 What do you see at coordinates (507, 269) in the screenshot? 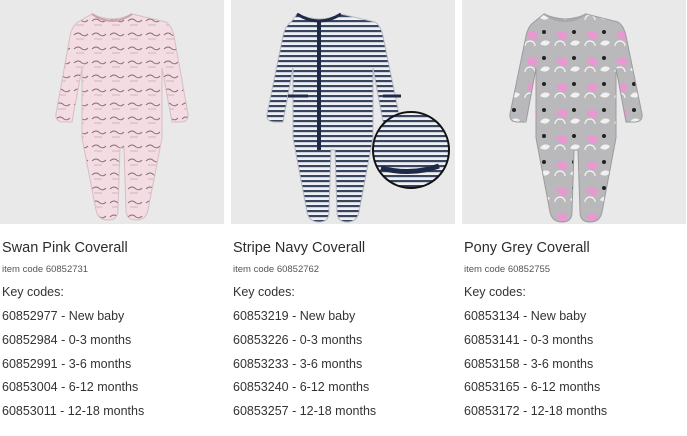
I see `item-code: item code 60852755` at bounding box center [507, 269].